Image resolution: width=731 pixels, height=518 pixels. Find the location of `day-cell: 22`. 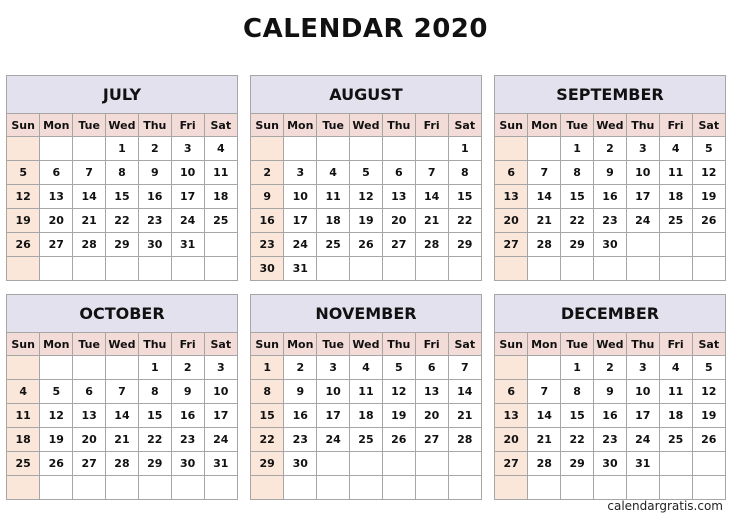

day-cell: 22 is located at coordinates (268, 439).